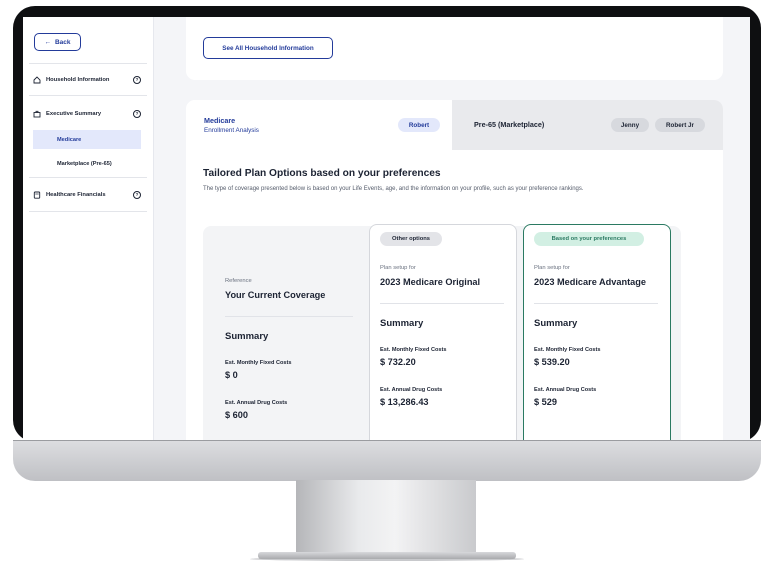 This screenshot has width=773, height=561. I want to click on sidebar-item-label: Executive Summary, so click(74, 114).